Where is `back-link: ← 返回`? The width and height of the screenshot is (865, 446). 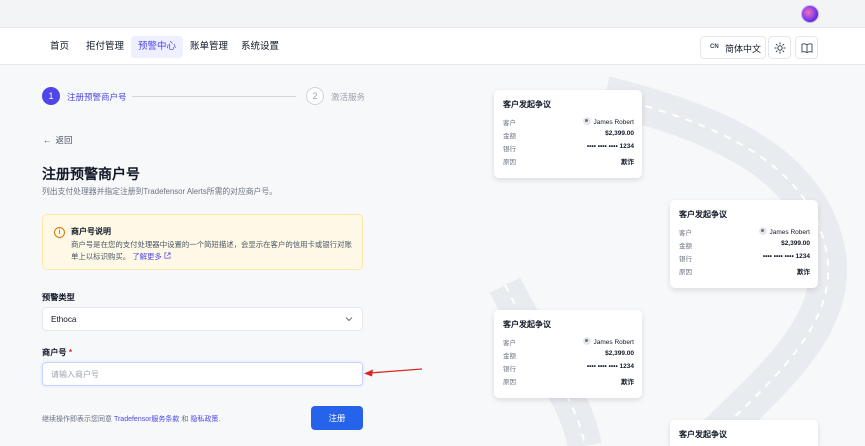 back-link: ← 返回 is located at coordinates (58, 140).